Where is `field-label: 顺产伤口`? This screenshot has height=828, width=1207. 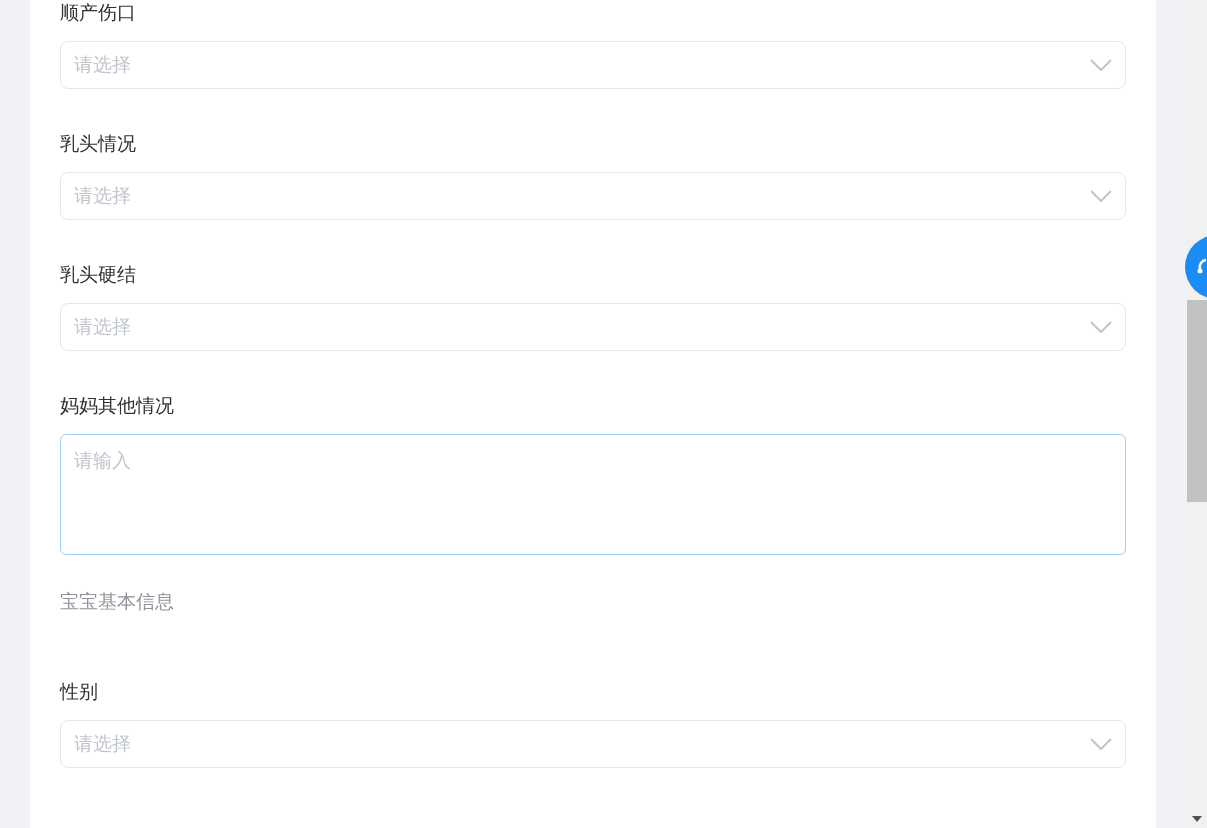
field-label: 顺产伤口 is located at coordinates (98, 12).